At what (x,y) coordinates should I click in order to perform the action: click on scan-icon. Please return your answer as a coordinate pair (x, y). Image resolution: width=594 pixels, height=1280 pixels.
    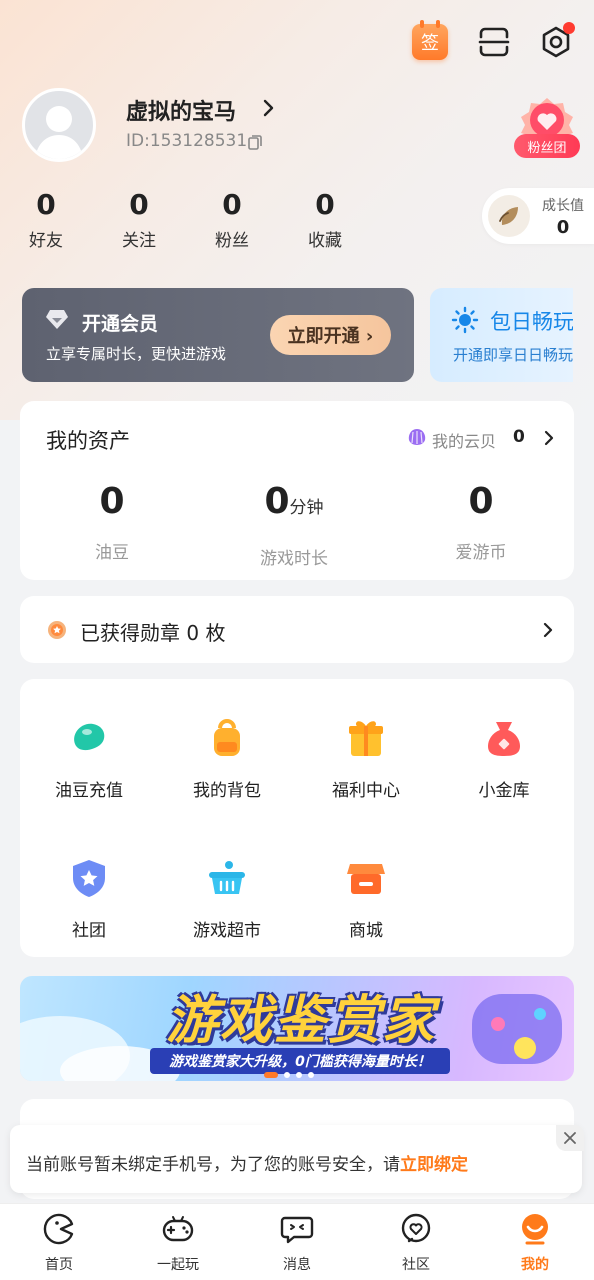
    Looking at the image, I should click on (494, 42).